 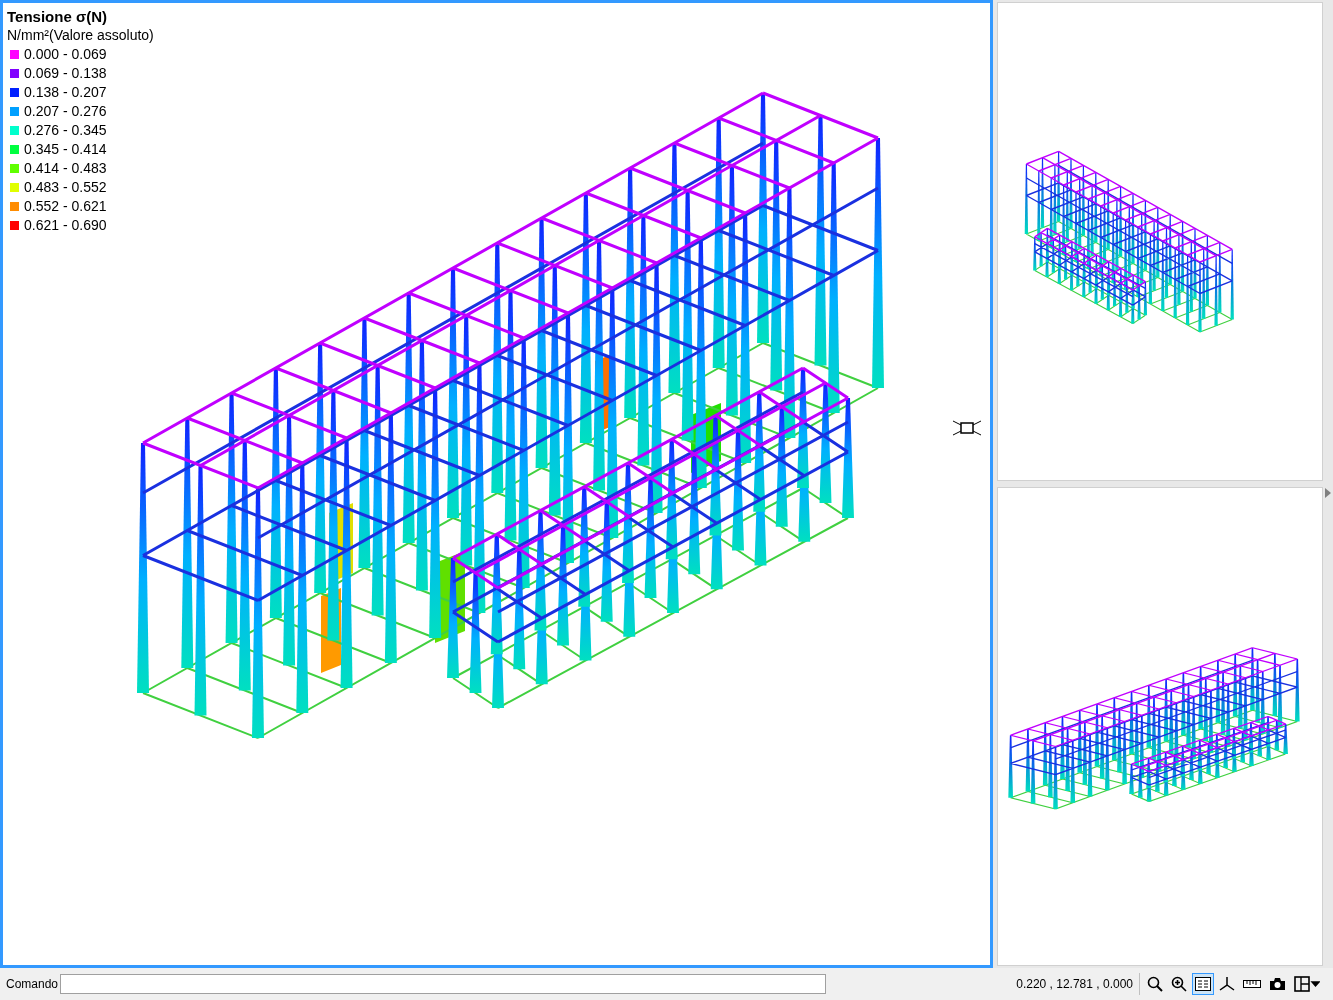 What do you see at coordinates (33, 984) in the screenshot?
I see `command-label: Comando` at bounding box center [33, 984].